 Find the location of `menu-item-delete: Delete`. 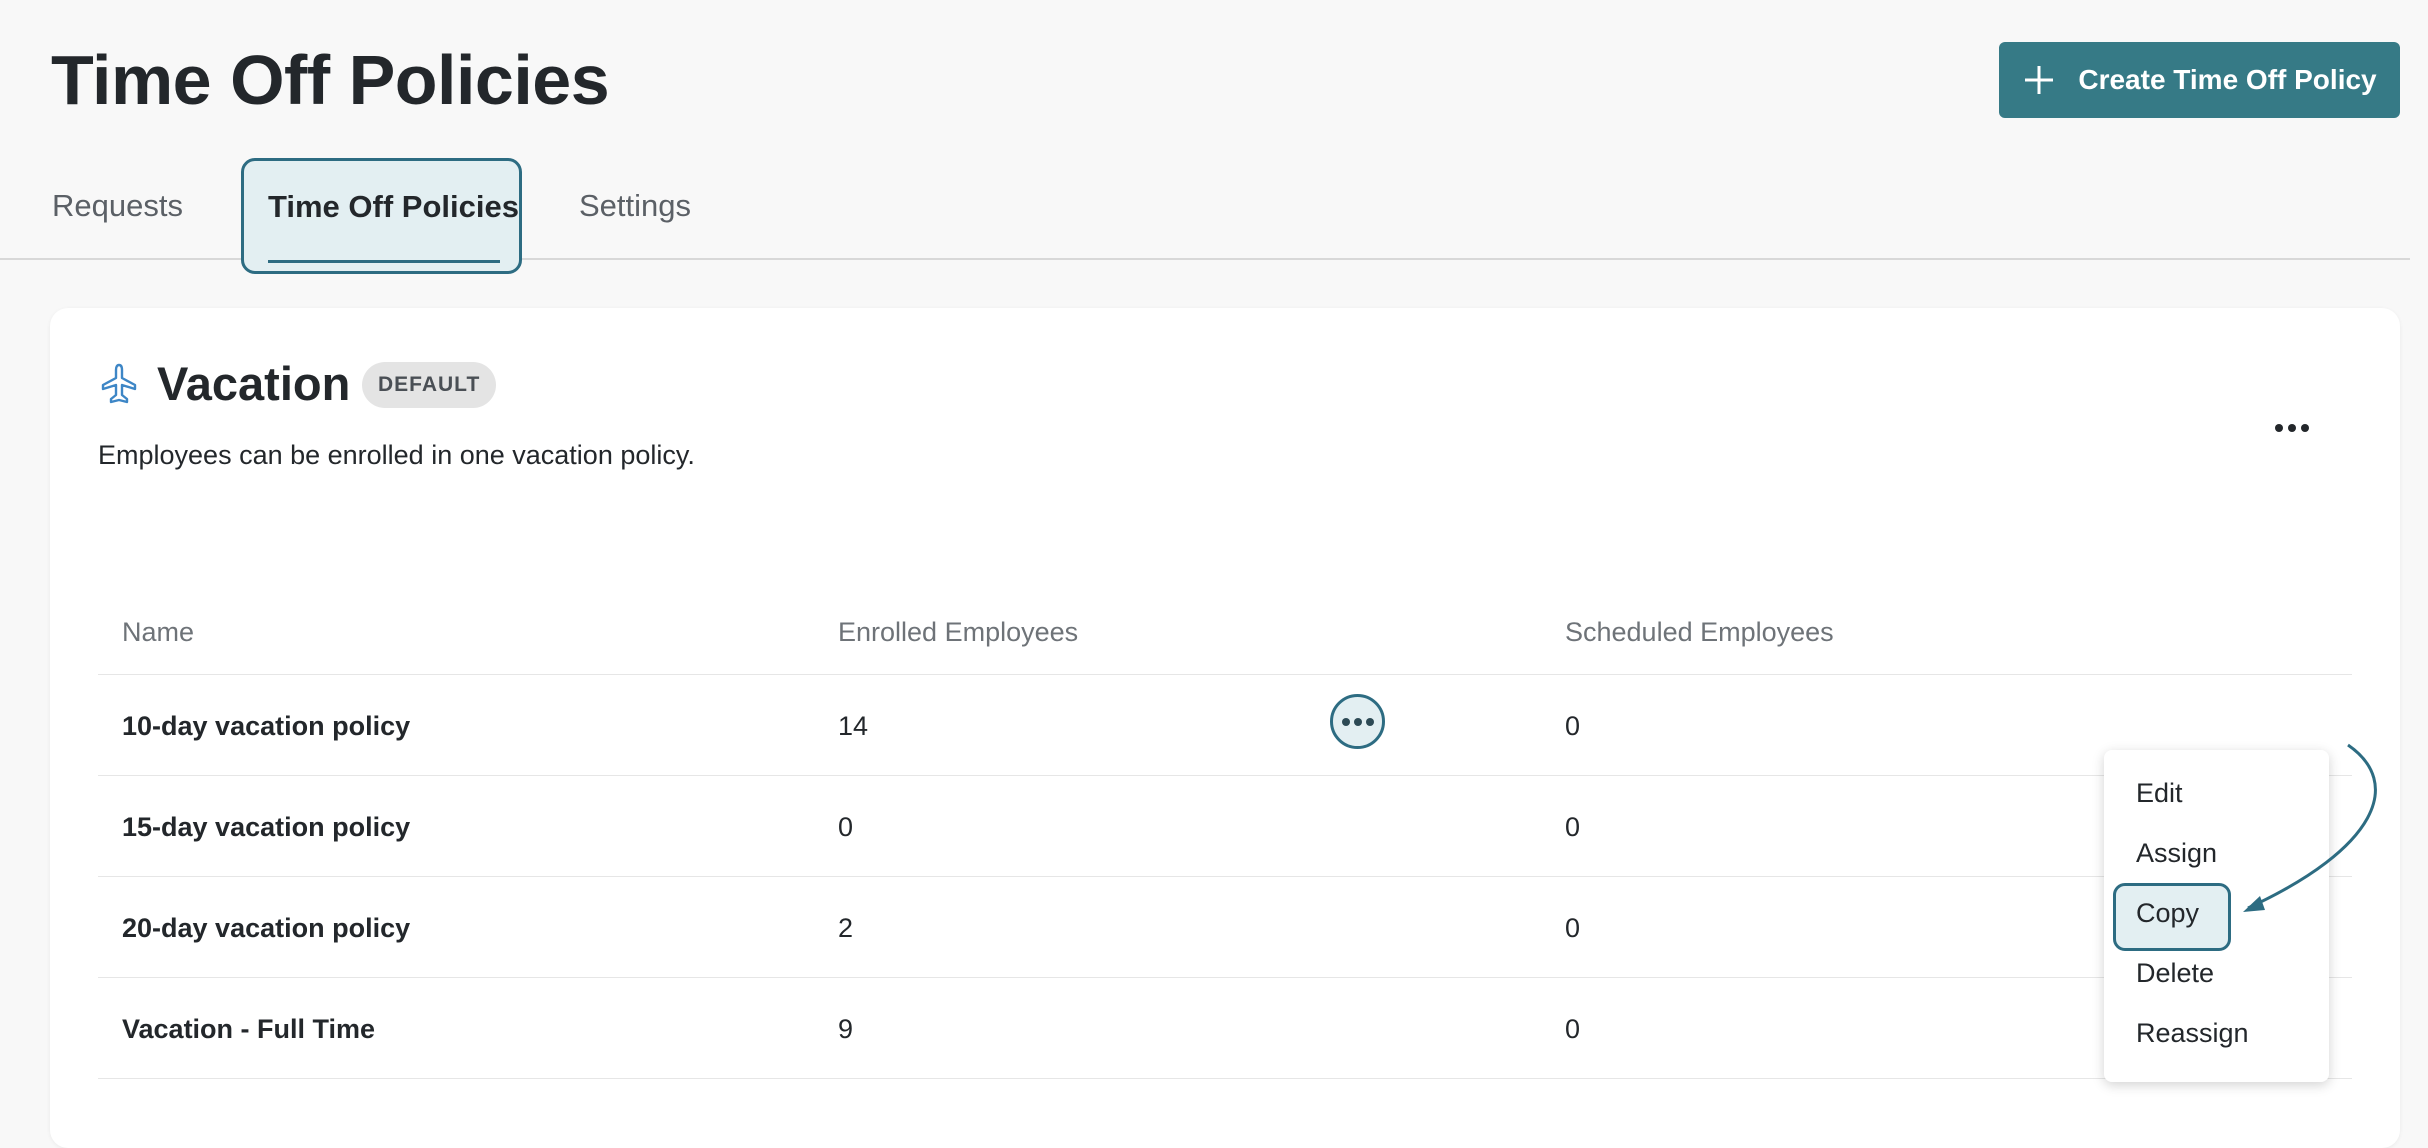

menu-item-delete: Delete is located at coordinates (2175, 973).